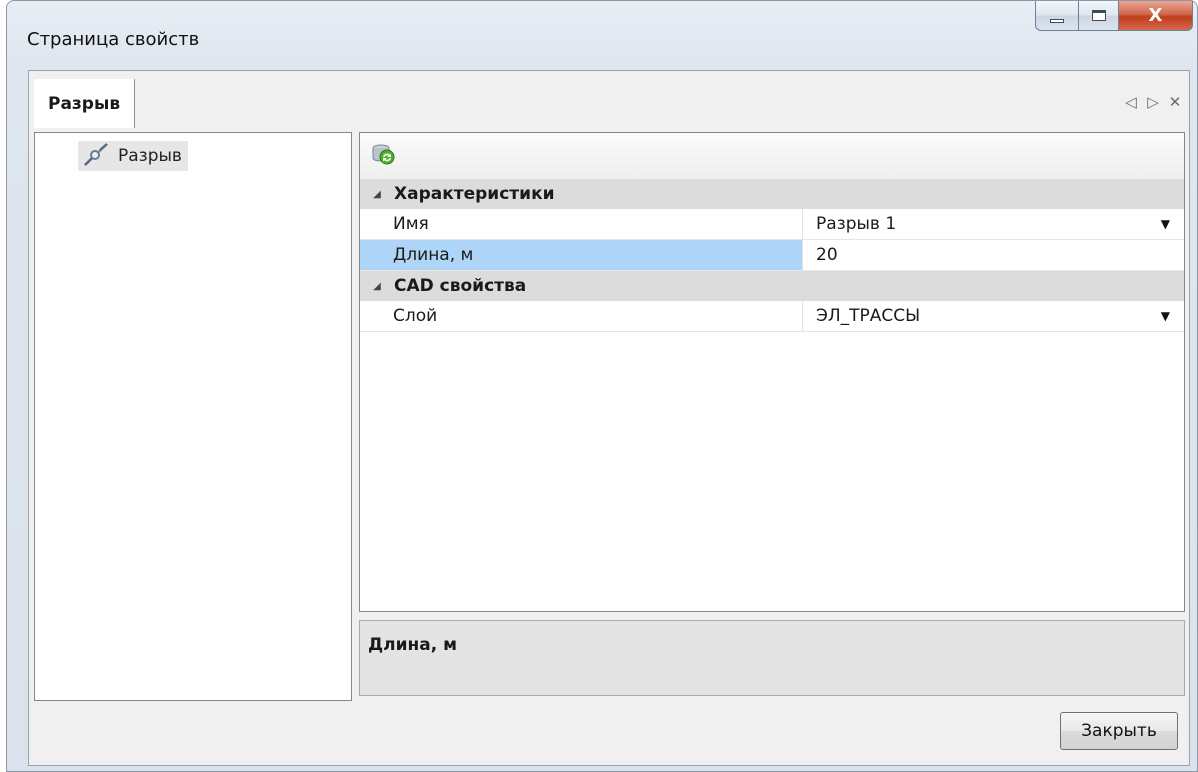 This screenshot has width=1198, height=772. Describe the element at coordinates (1175, 102) in the screenshot. I see `tab-close-icon: ✕` at that location.